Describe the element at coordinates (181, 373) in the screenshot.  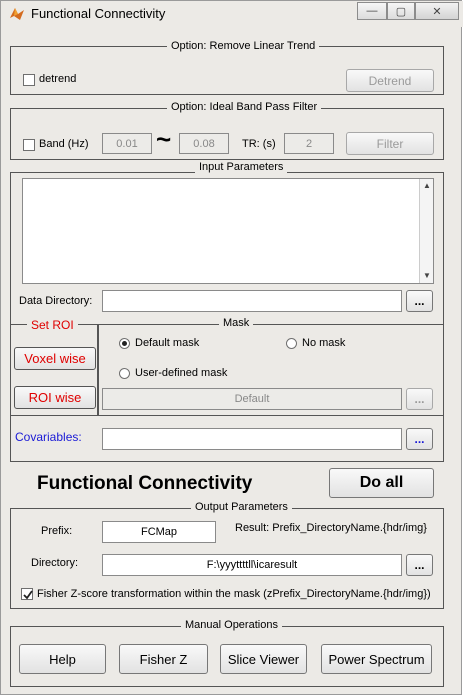
I see `user-defined-mask-label: User-defined mask` at that location.